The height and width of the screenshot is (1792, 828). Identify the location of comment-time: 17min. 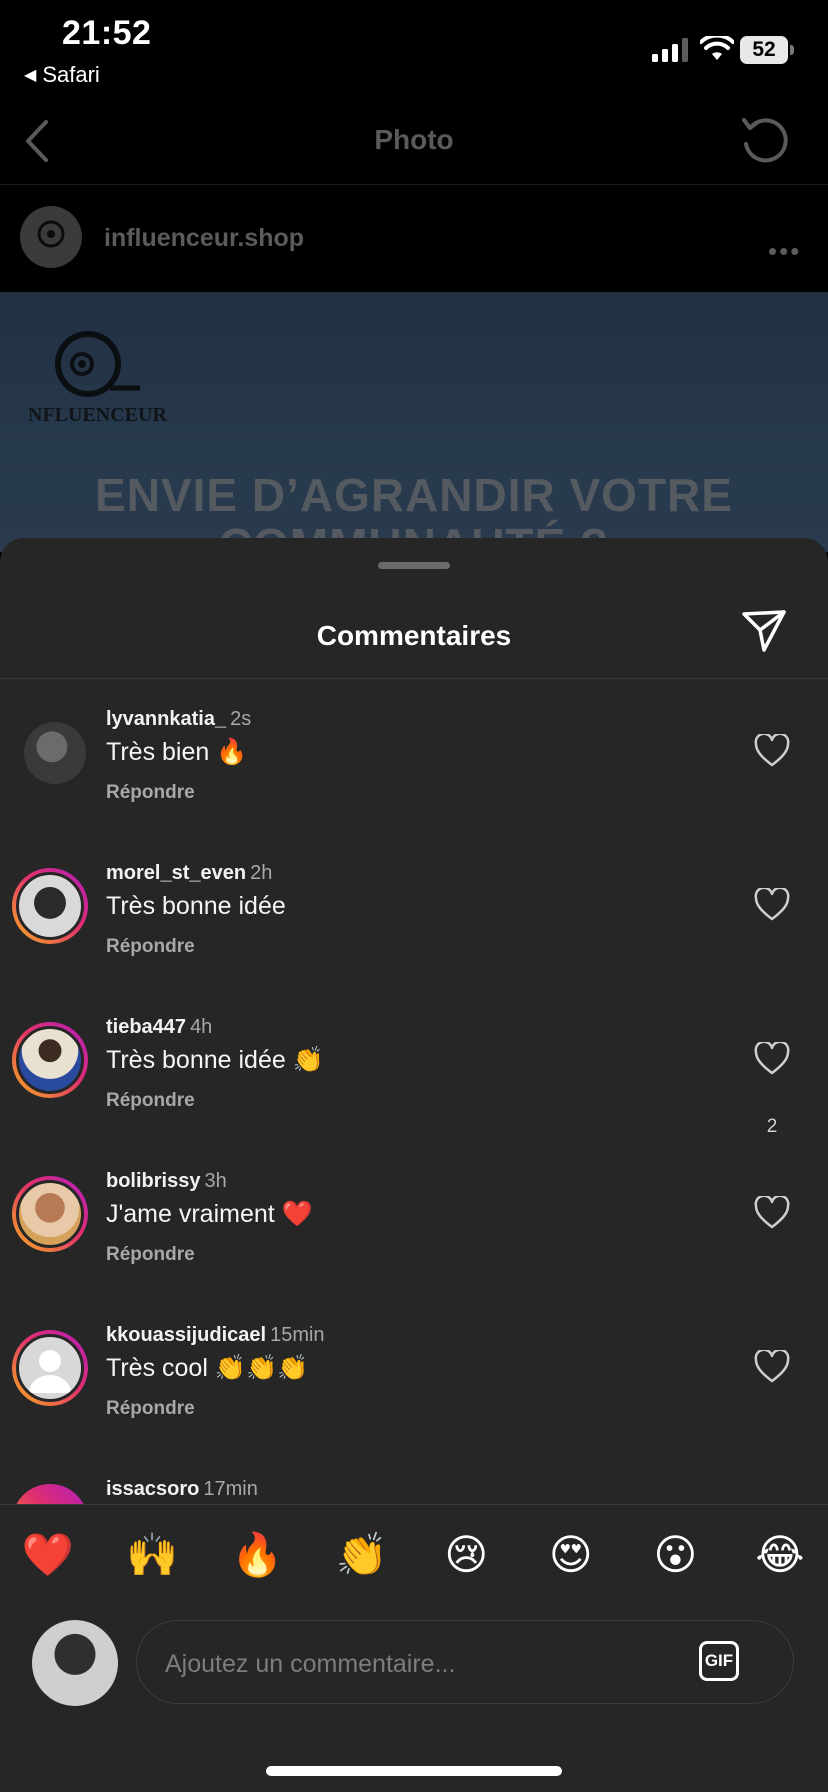
(230, 1489).